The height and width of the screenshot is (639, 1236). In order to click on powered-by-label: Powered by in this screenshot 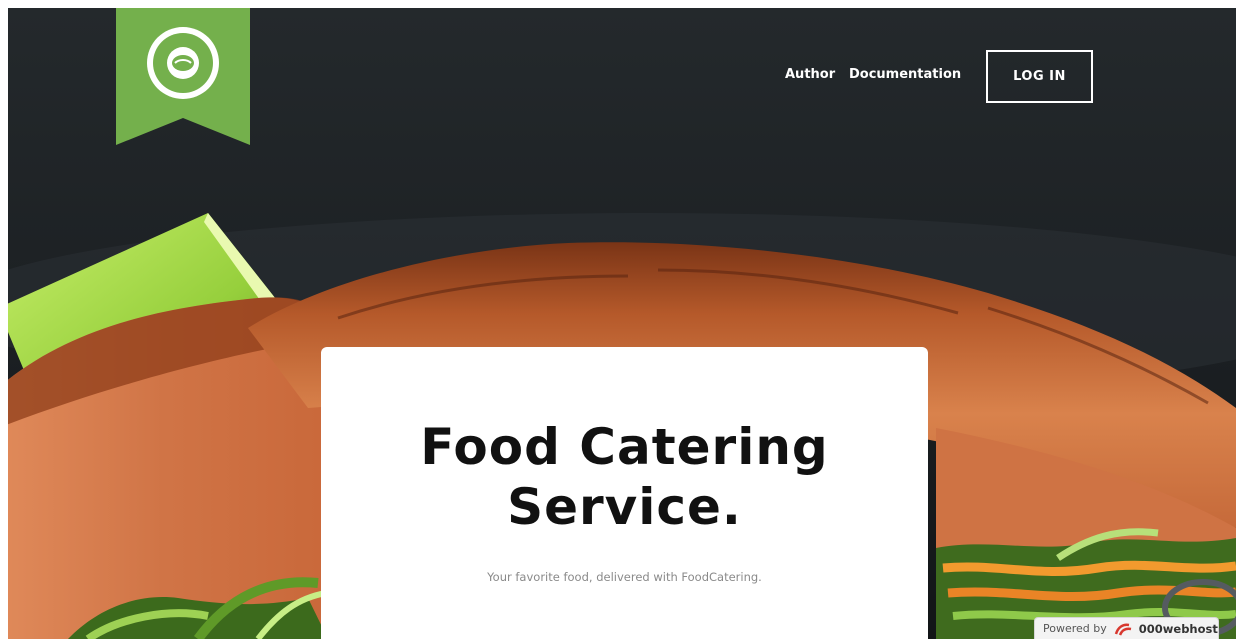, I will do `click(1075, 628)`.